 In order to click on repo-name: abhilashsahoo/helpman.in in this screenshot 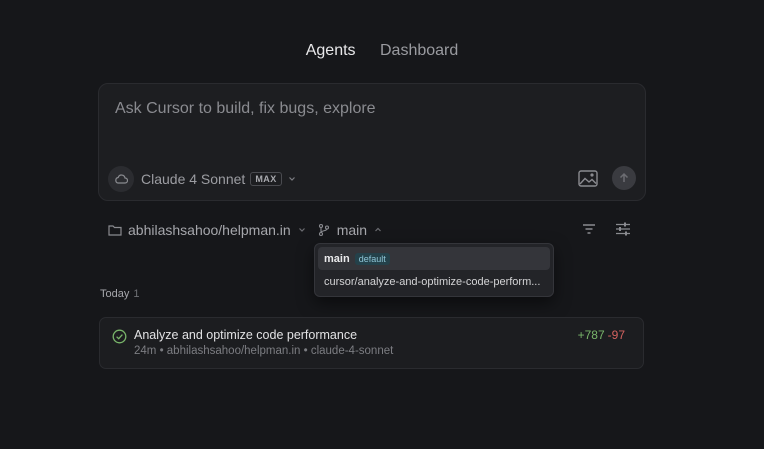, I will do `click(209, 230)`.